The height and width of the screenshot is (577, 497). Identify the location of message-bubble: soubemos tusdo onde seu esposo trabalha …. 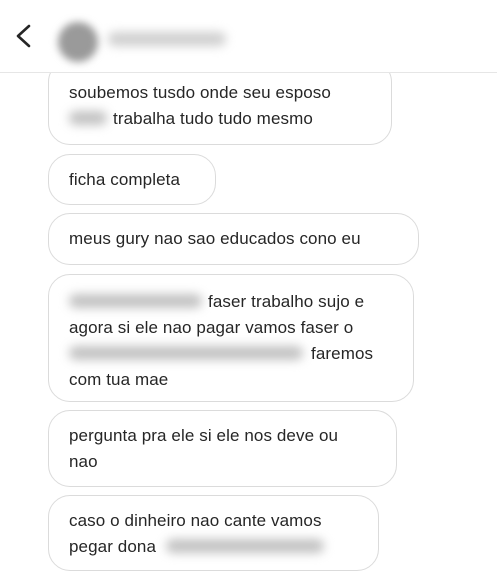
(220, 108).